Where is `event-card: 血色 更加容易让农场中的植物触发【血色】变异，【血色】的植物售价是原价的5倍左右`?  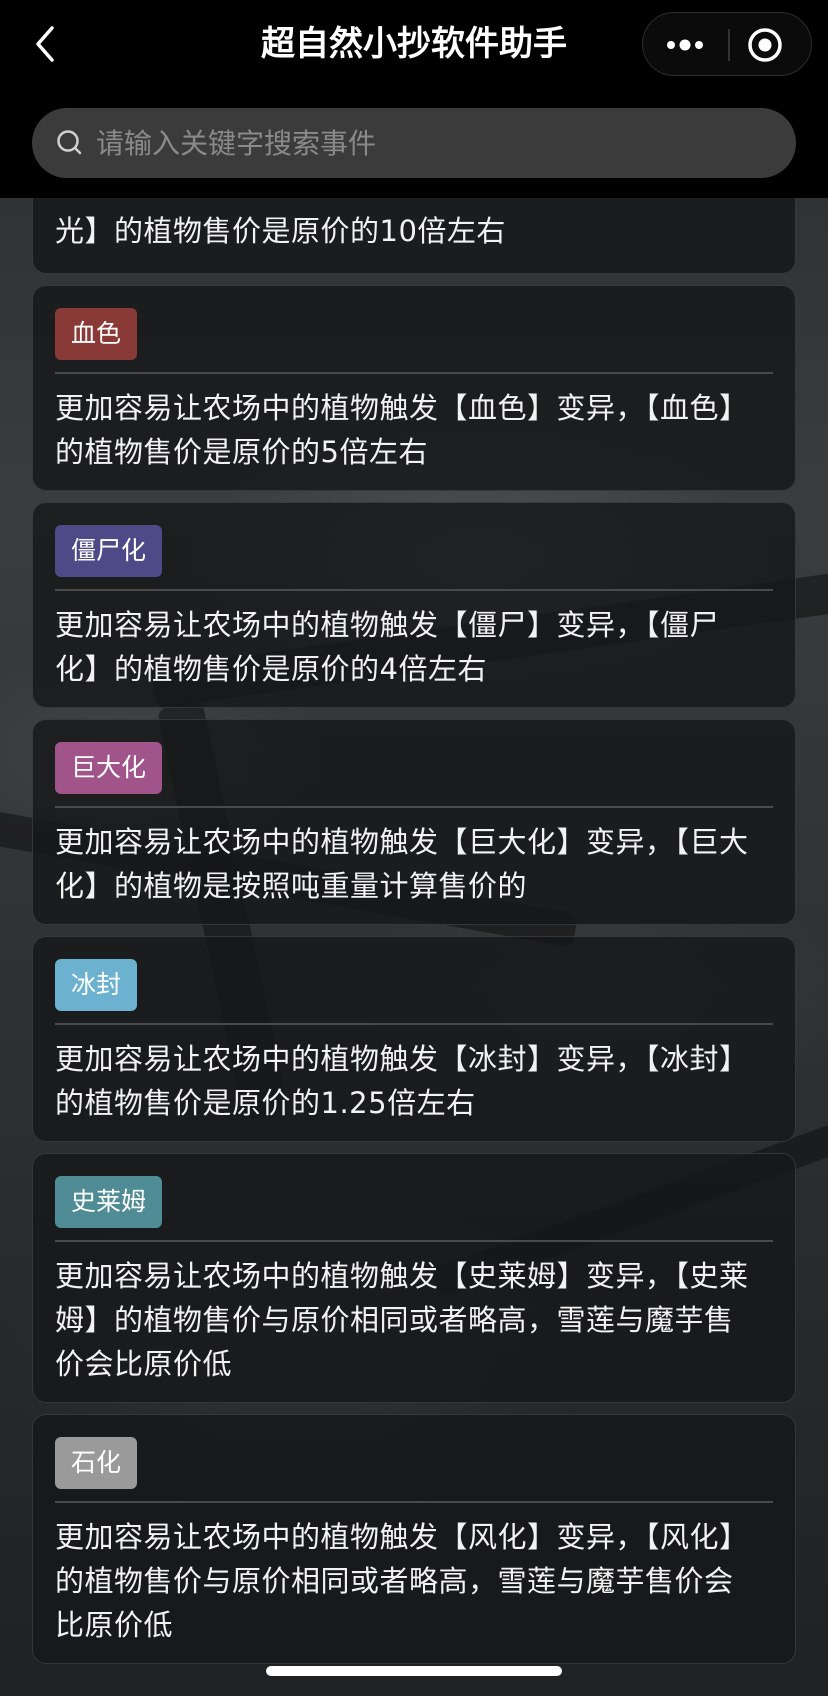 event-card: 血色 更加容易让农场中的植物触发【血色】变异，【血色】的植物售价是原价的5倍左右 is located at coordinates (414, 388).